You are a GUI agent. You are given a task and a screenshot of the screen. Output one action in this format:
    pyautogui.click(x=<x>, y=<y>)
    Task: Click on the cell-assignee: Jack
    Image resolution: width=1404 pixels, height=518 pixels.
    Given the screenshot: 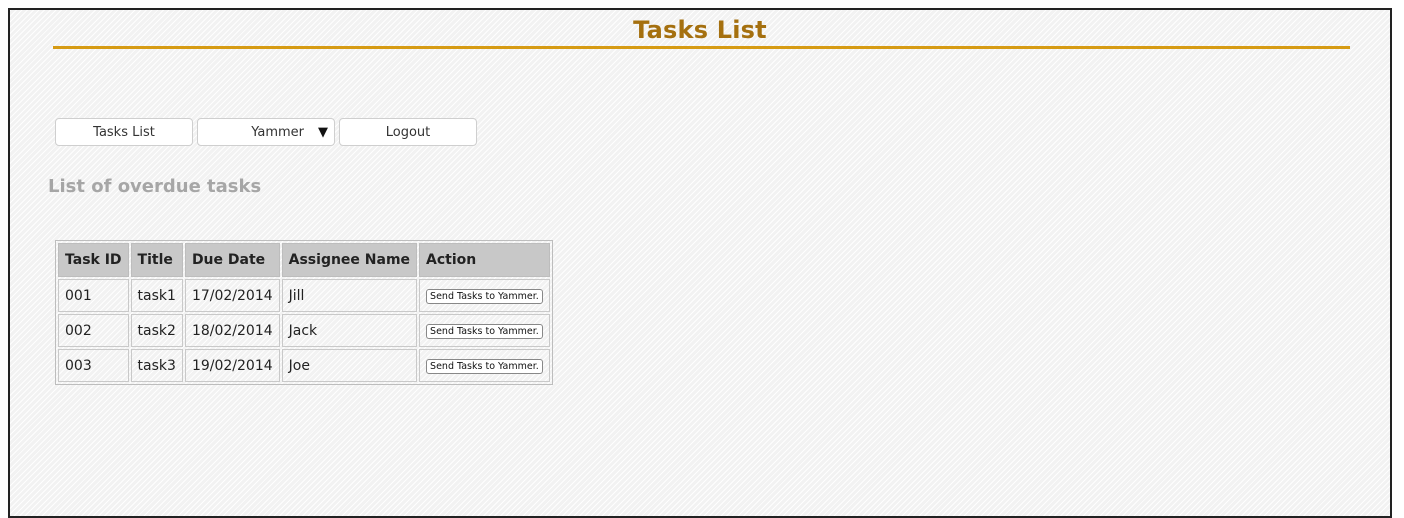 What is the action you would take?
    pyautogui.click(x=349, y=330)
    